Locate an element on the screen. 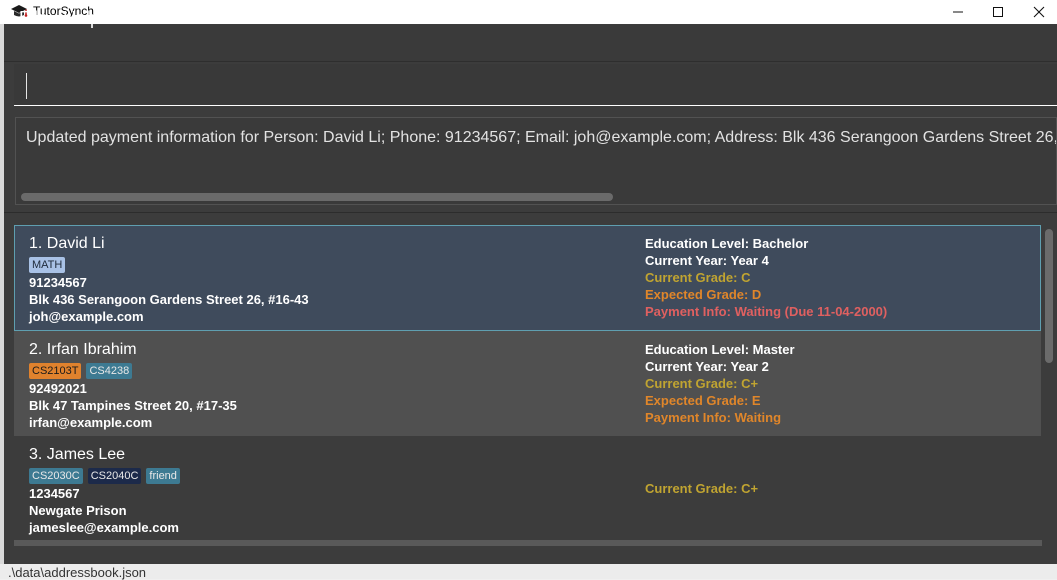 This screenshot has height=580, width=1057. tag-math: MATH is located at coordinates (47, 265).